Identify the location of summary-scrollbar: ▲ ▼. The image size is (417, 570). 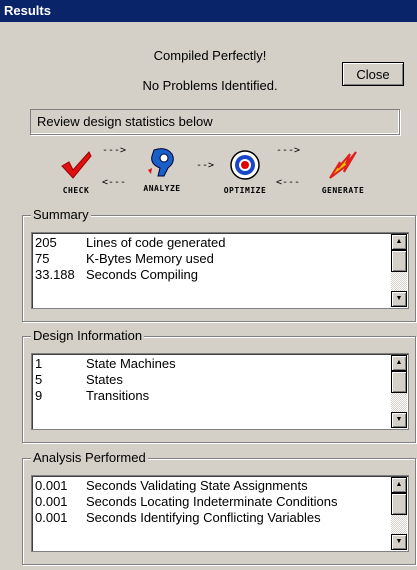
(399, 270).